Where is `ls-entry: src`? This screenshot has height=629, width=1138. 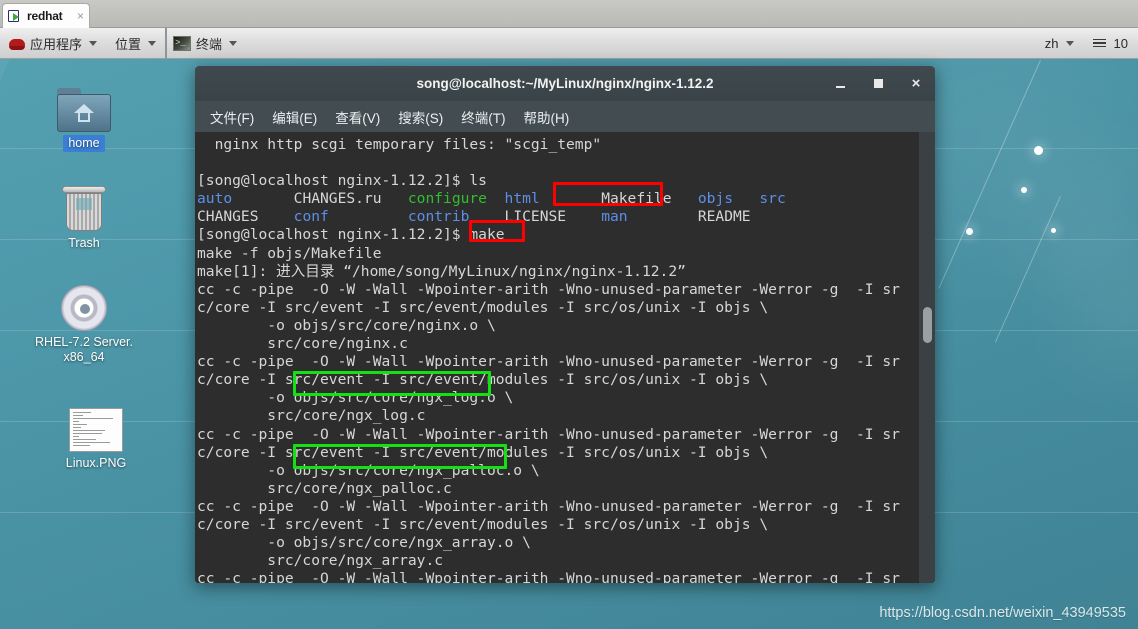 ls-entry: src is located at coordinates (772, 199).